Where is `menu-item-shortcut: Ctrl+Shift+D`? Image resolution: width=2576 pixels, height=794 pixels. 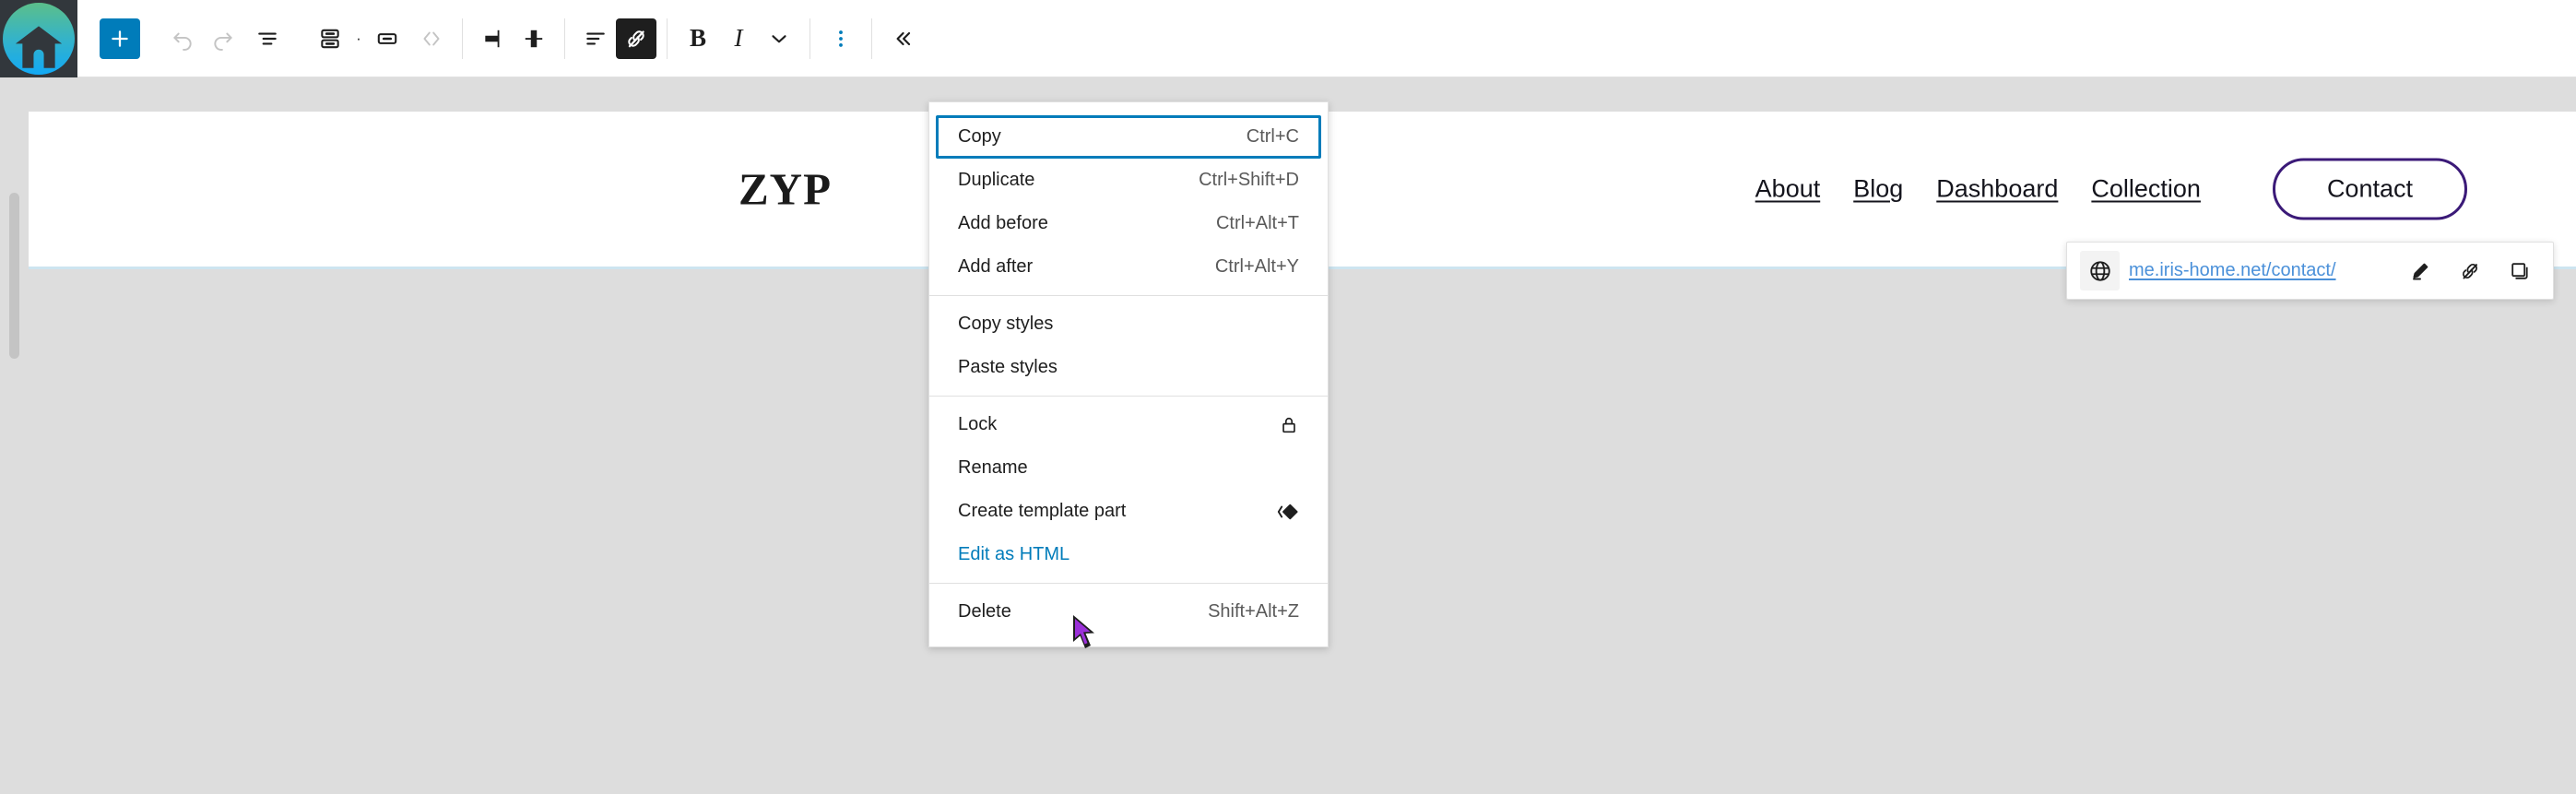 menu-item-shortcut: Ctrl+Shift+D is located at coordinates (1249, 180).